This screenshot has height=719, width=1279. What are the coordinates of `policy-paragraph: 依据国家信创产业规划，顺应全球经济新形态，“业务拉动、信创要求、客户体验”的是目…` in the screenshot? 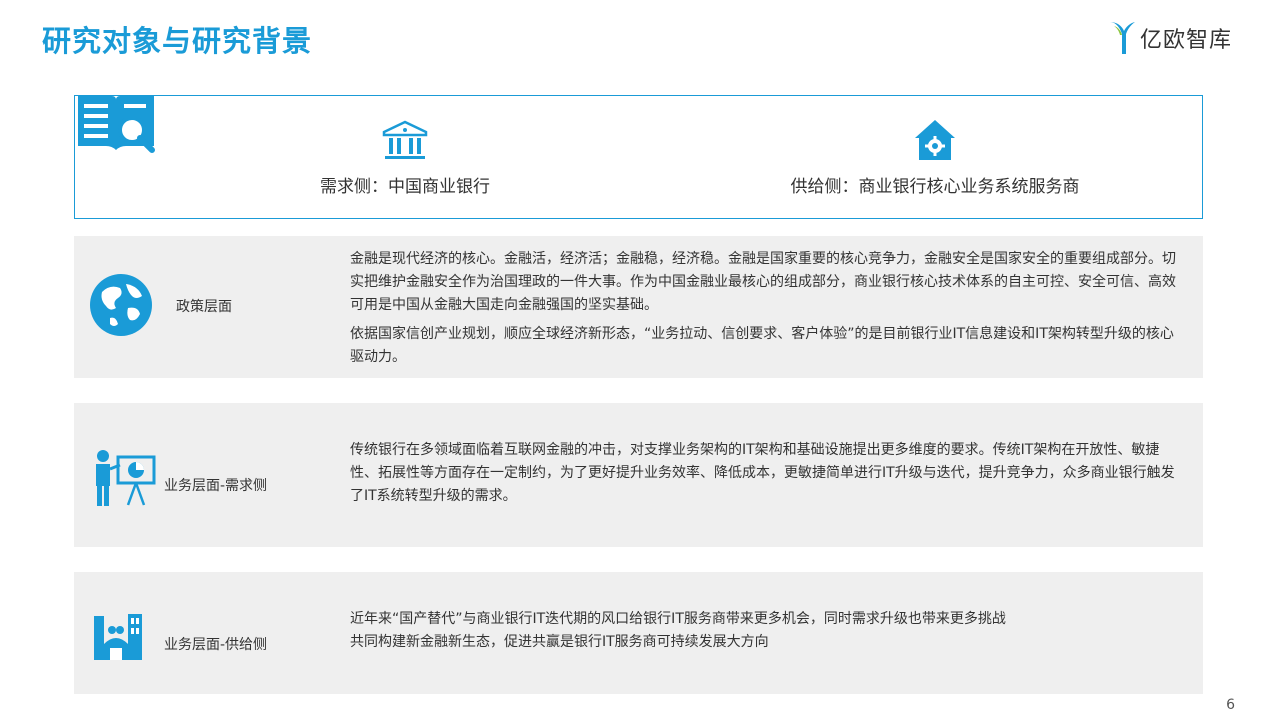 It's located at (762, 345).